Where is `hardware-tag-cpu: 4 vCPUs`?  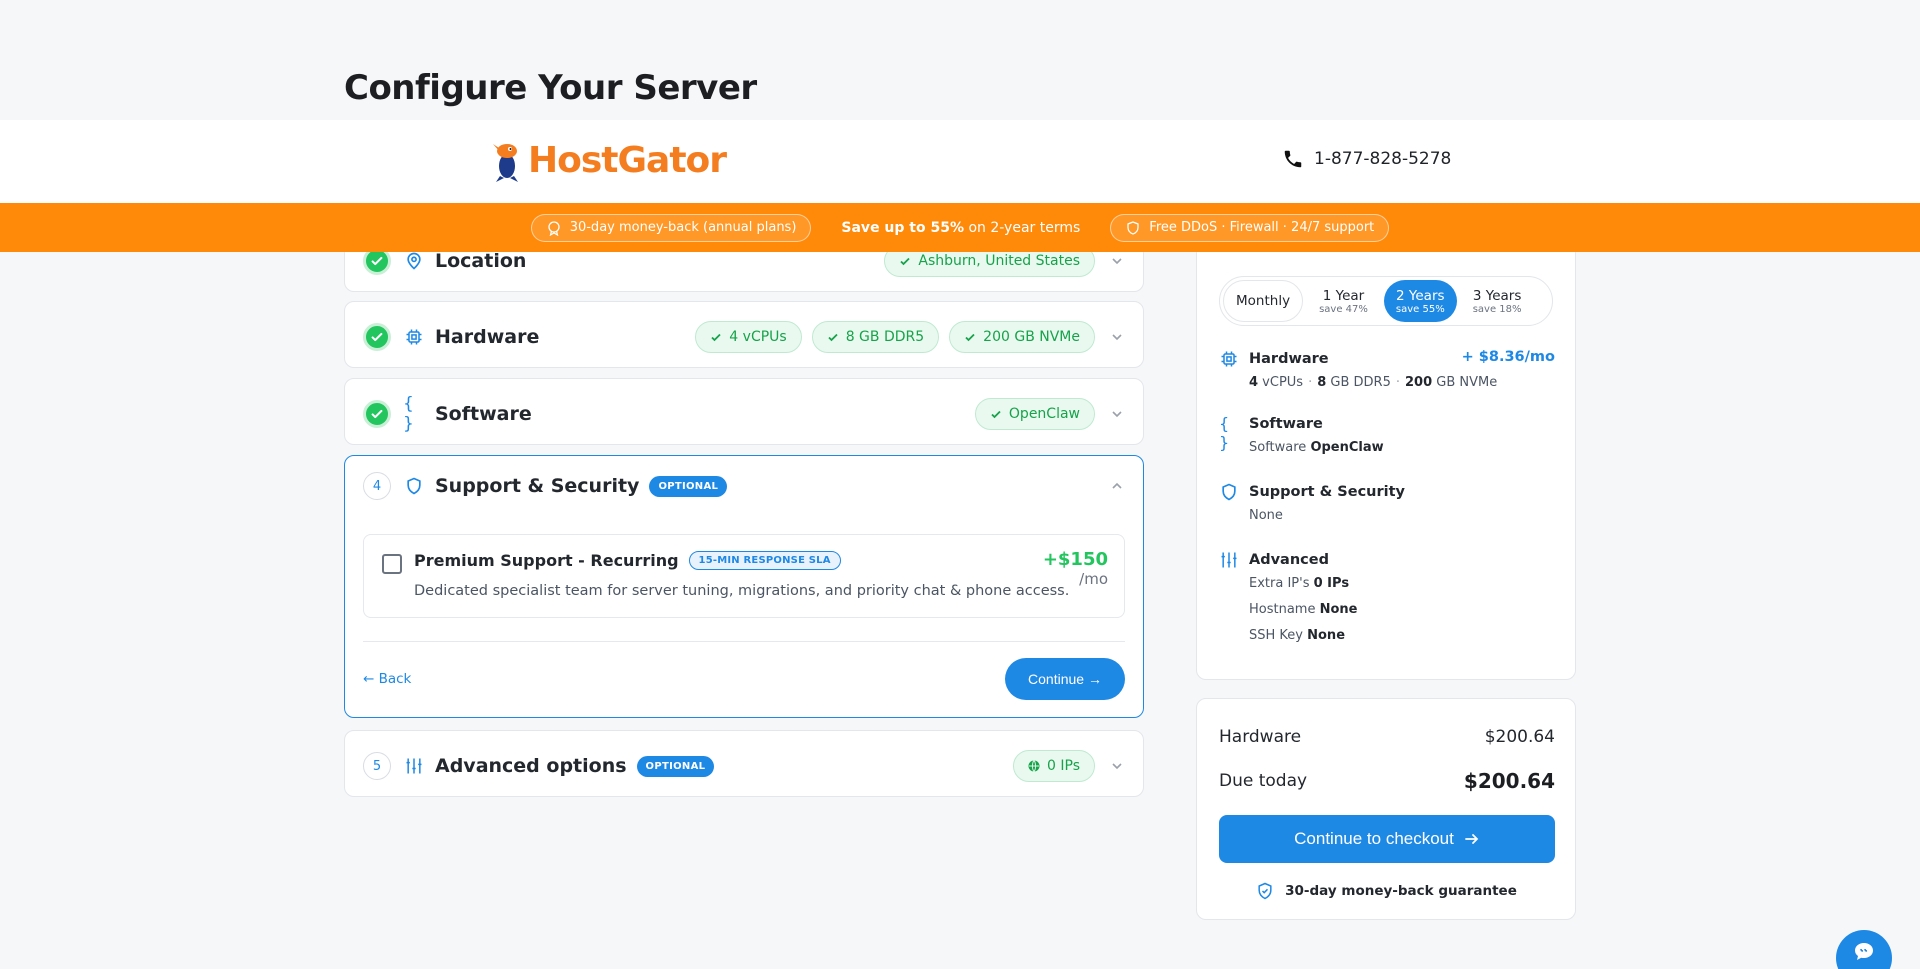 hardware-tag-cpu: 4 vCPUs is located at coordinates (748, 337).